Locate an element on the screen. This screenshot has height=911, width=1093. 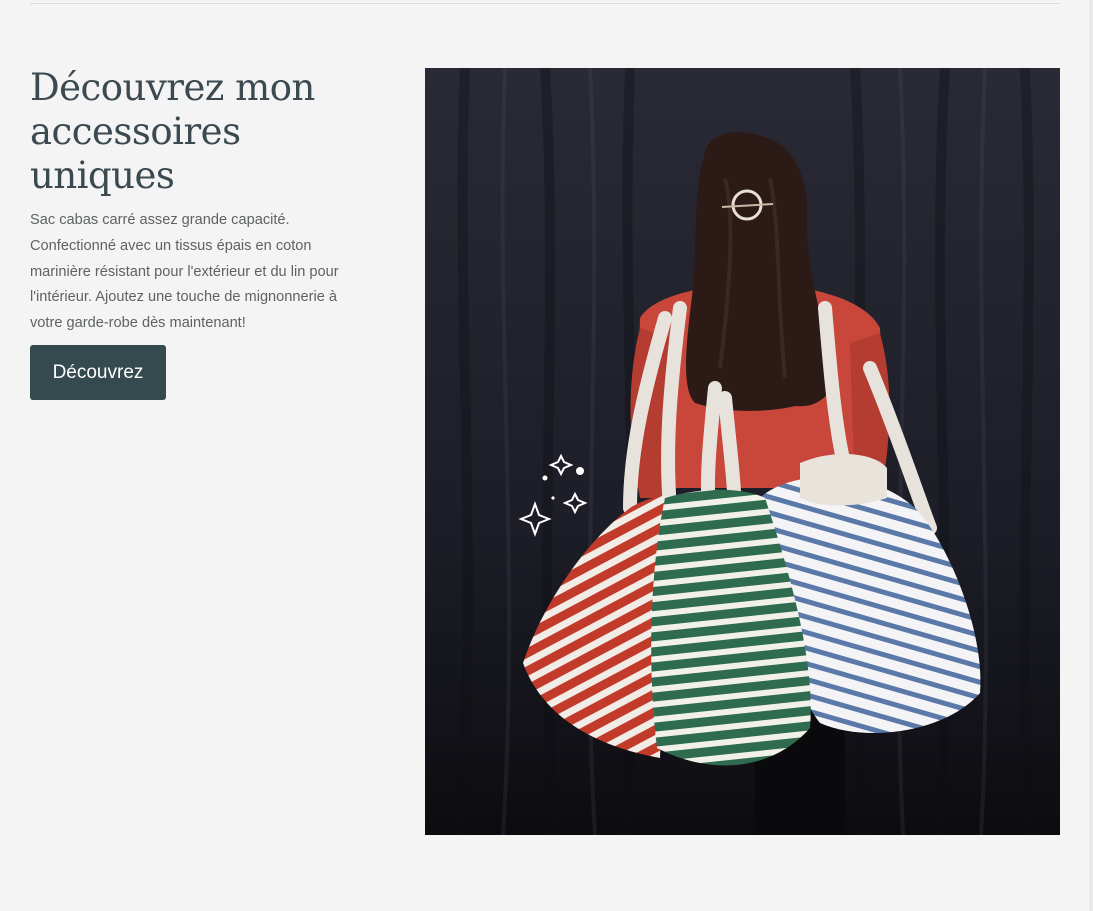
top-divider is located at coordinates (545, 3).